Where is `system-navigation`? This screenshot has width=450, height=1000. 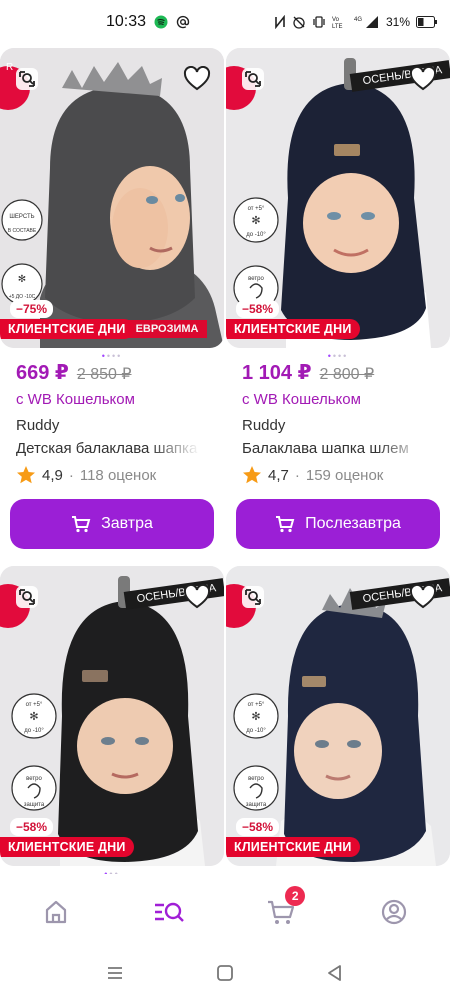
system-navigation is located at coordinates (225, 975).